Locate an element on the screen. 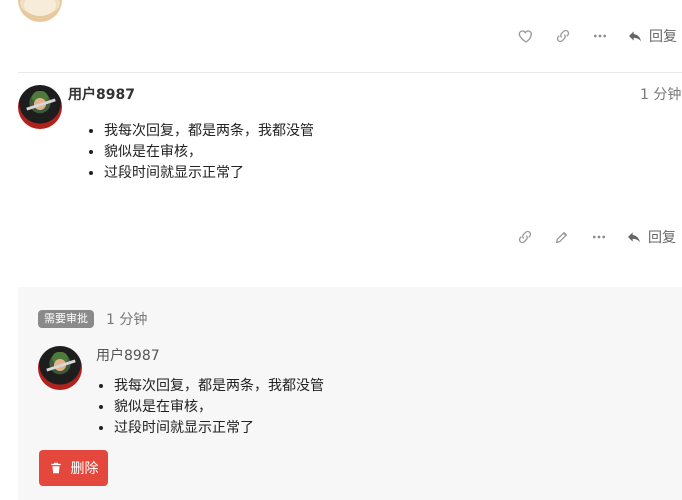  review-body-list: 我每次回复，都是两条，我都没管 貌似是在审核， 过段时间就显示正常了 is located at coordinates (376, 407).